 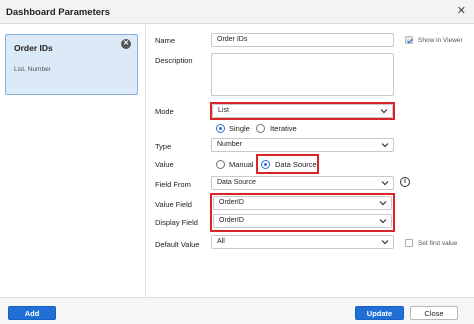 I want to click on check-icon, so click(x=410, y=41).